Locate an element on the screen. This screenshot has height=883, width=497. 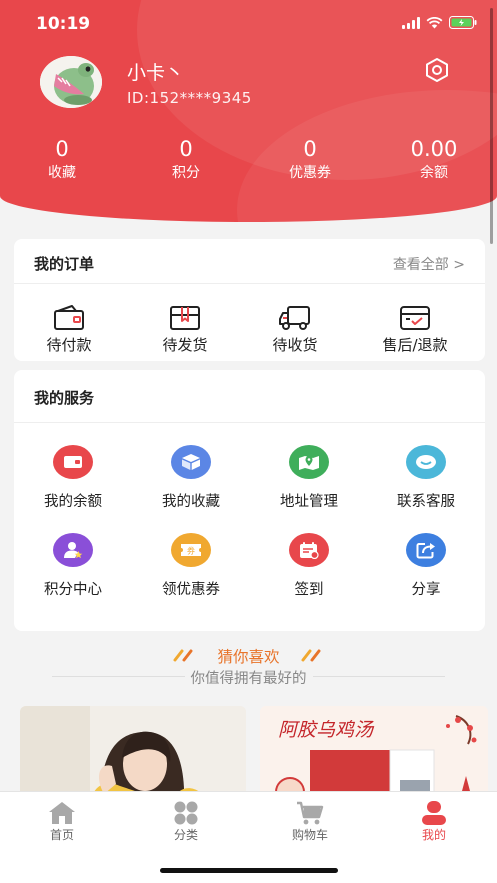
orders-card: 我的订单 查看全部 > 待付款 待发货 待收货 售后/退款 is located at coordinates (249, 300).